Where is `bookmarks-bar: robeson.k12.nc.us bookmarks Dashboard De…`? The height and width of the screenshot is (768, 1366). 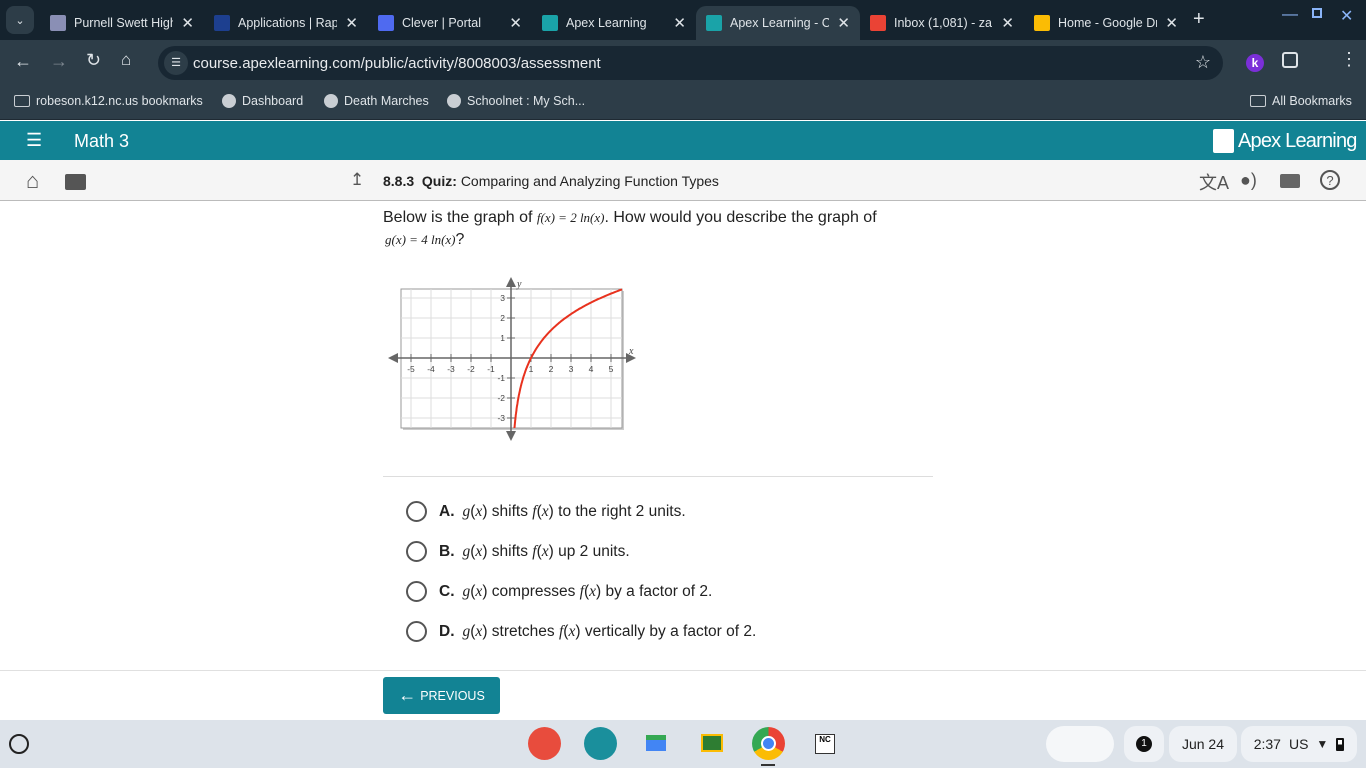 bookmarks-bar: robeson.k12.nc.us bookmarks Dashboard De… is located at coordinates (683, 103).